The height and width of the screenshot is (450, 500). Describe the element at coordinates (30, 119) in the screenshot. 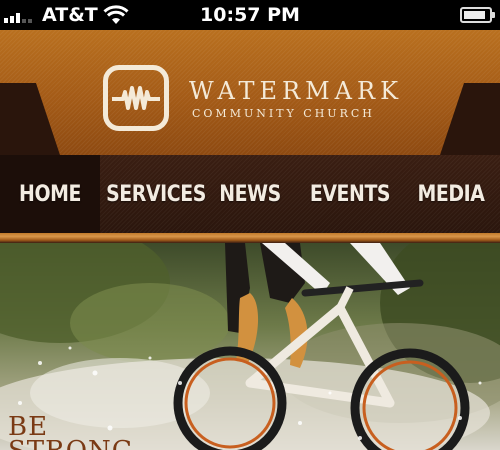

I see `header-shade-left` at that location.